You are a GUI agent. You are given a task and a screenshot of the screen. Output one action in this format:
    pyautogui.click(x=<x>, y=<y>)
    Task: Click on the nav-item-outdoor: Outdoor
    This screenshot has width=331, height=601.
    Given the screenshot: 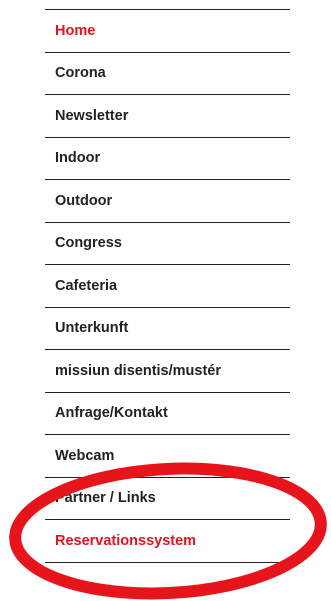 What is the action you would take?
    pyautogui.click(x=167, y=201)
    